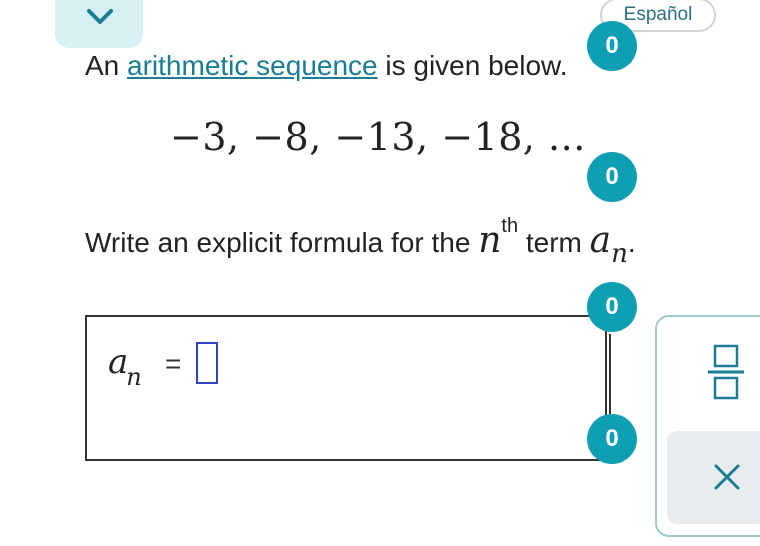 The height and width of the screenshot is (546, 760). What do you see at coordinates (472, 65) in the screenshot?
I see `intro-suffix: is given below.` at bounding box center [472, 65].